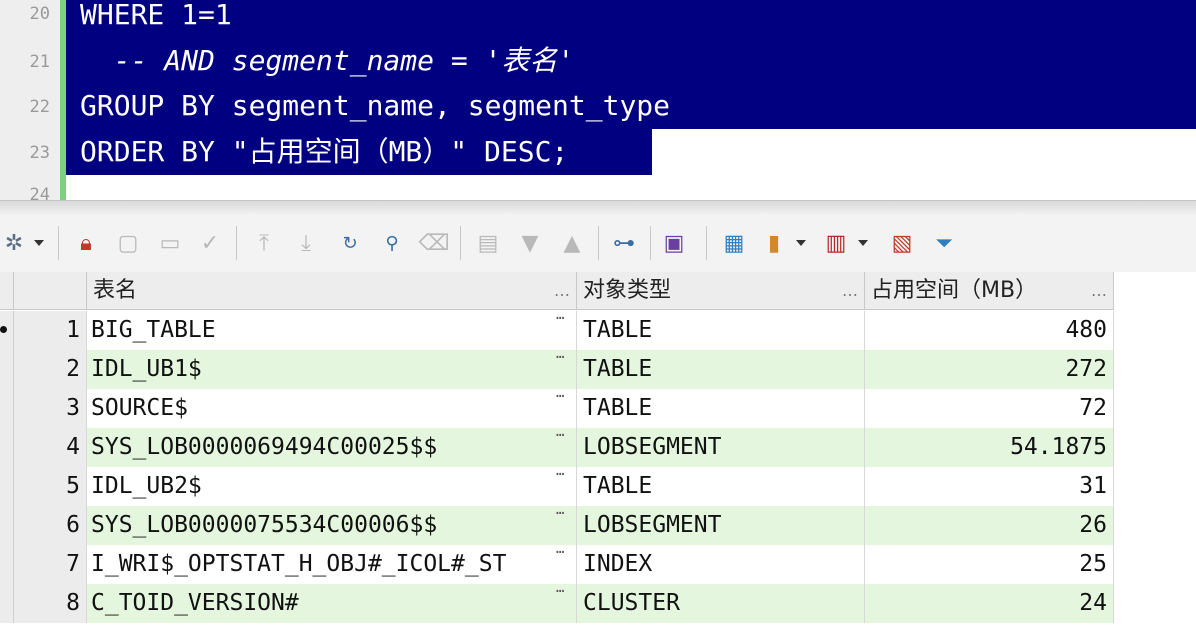  What do you see at coordinates (598, 187) in the screenshot?
I see `editor-line: 24` at bounding box center [598, 187].